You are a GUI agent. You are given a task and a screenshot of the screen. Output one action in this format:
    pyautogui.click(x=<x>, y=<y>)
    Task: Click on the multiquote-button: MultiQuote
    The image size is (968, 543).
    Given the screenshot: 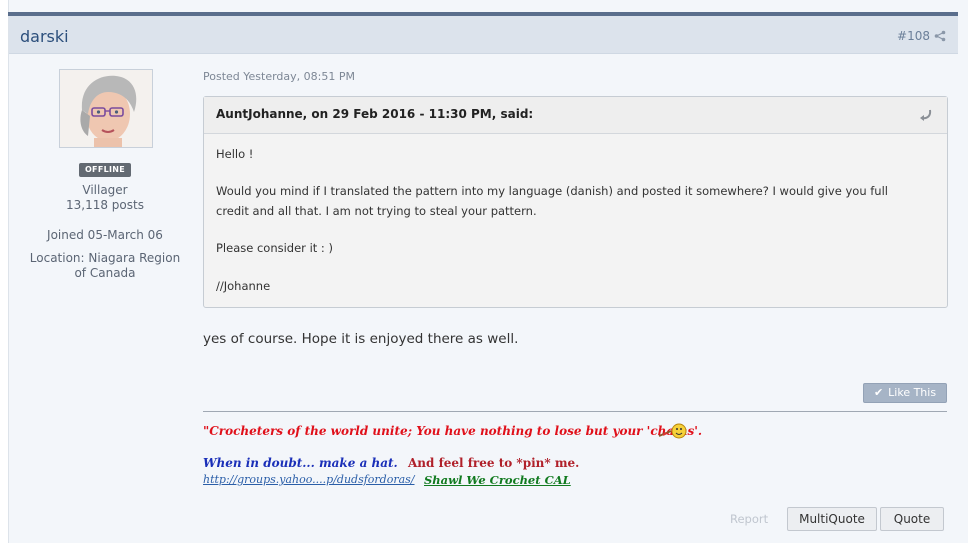 What is the action you would take?
    pyautogui.click(x=832, y=519)
    